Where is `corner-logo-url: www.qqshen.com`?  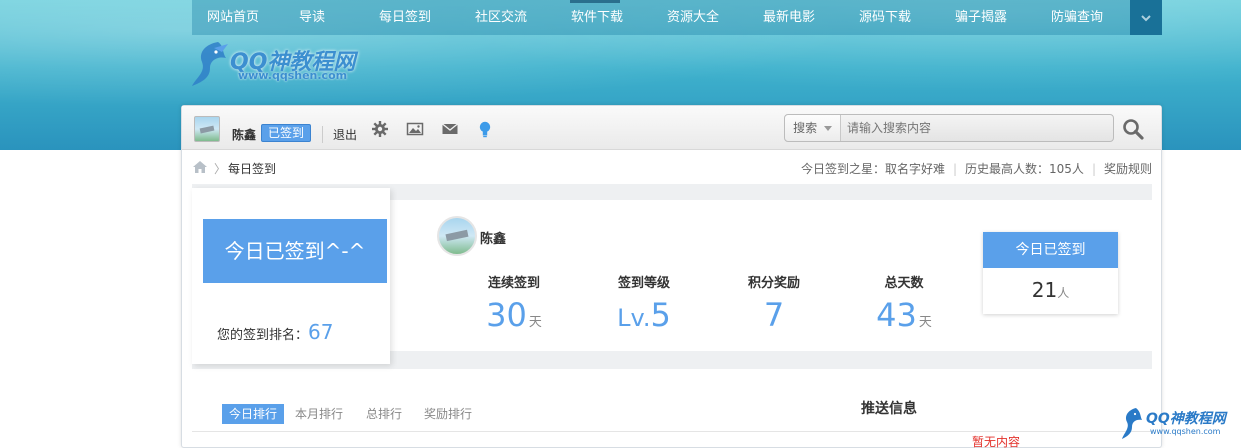
corner-logo-url: www.qqshen.com is located at coordinates (1185, 431).